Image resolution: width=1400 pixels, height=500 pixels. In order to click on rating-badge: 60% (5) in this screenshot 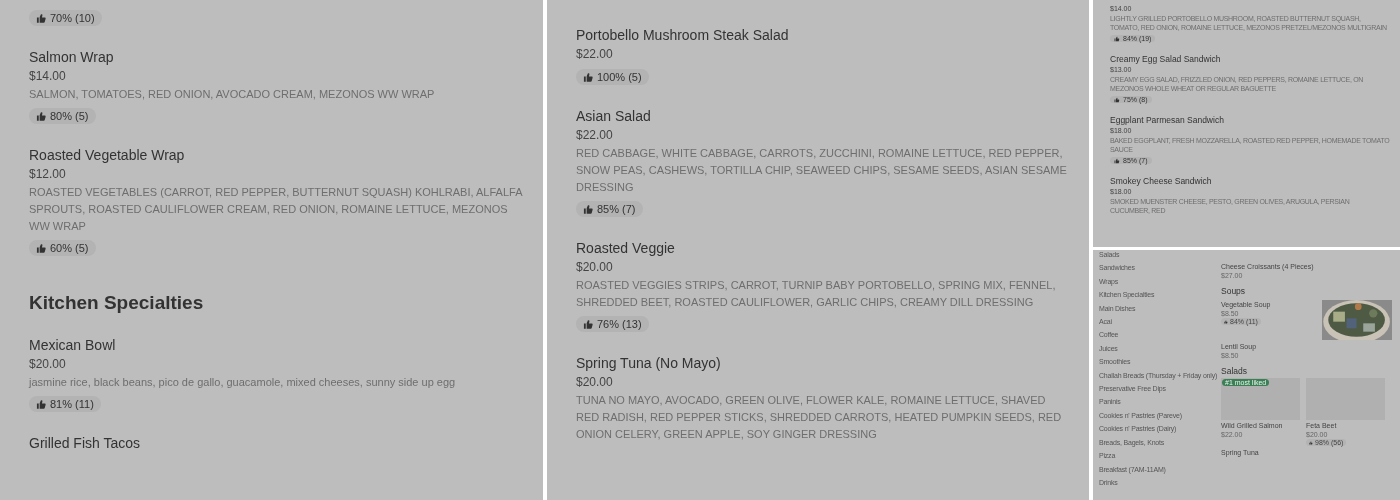, I will do `click(62, 248)`.